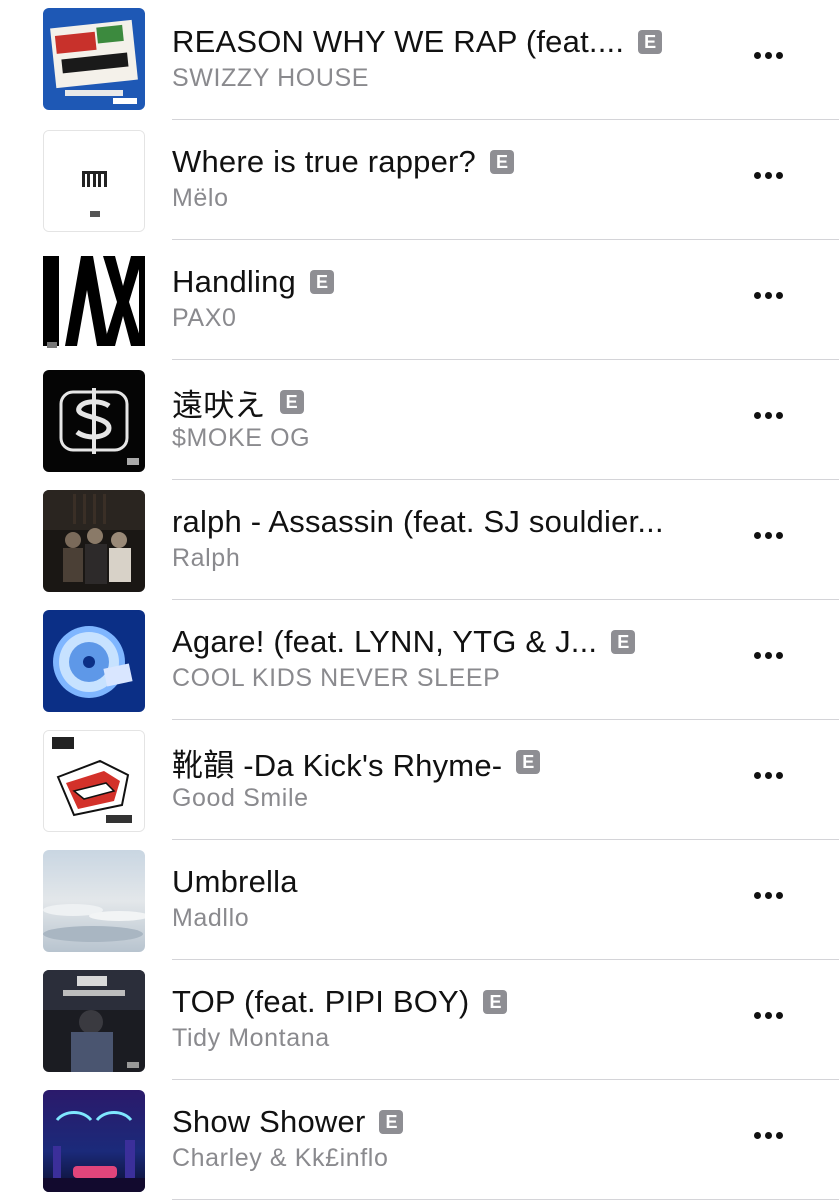 This screenshot has height=1200, width=839. What do you see at coordinates (251, 1038) in the screenshot?
I see `track-artist: Tidy Montana` at bounding box center [251, 1038].